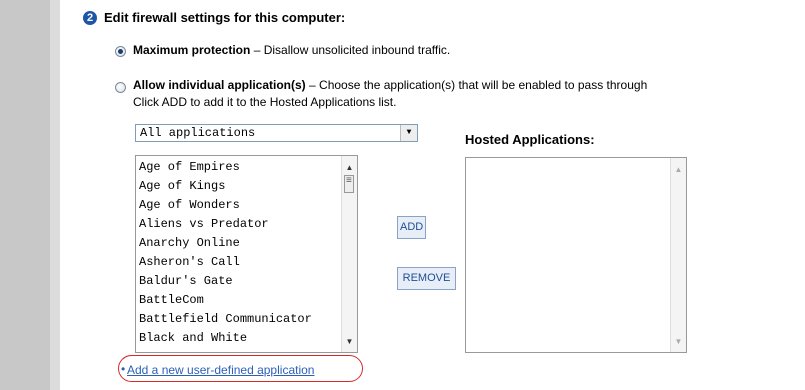  I want to click on list-item: Aliens vs Predator, so click(248, 224).